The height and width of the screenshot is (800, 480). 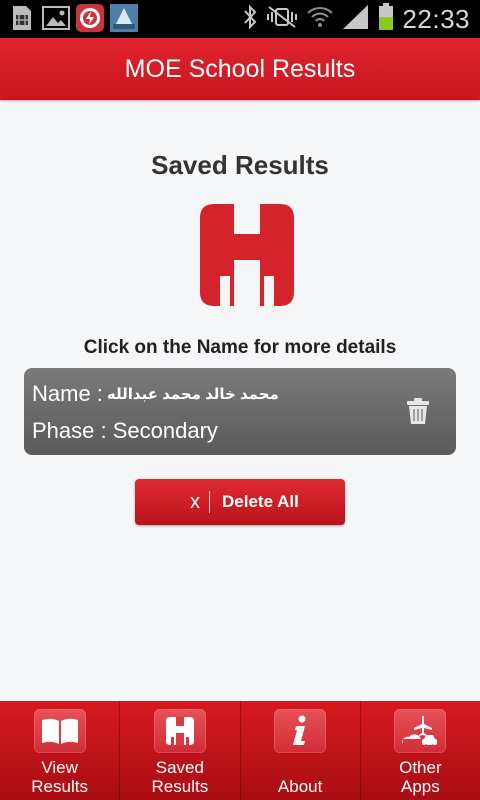 I want to click on weather-app-icon, so click(x=124, y=18).